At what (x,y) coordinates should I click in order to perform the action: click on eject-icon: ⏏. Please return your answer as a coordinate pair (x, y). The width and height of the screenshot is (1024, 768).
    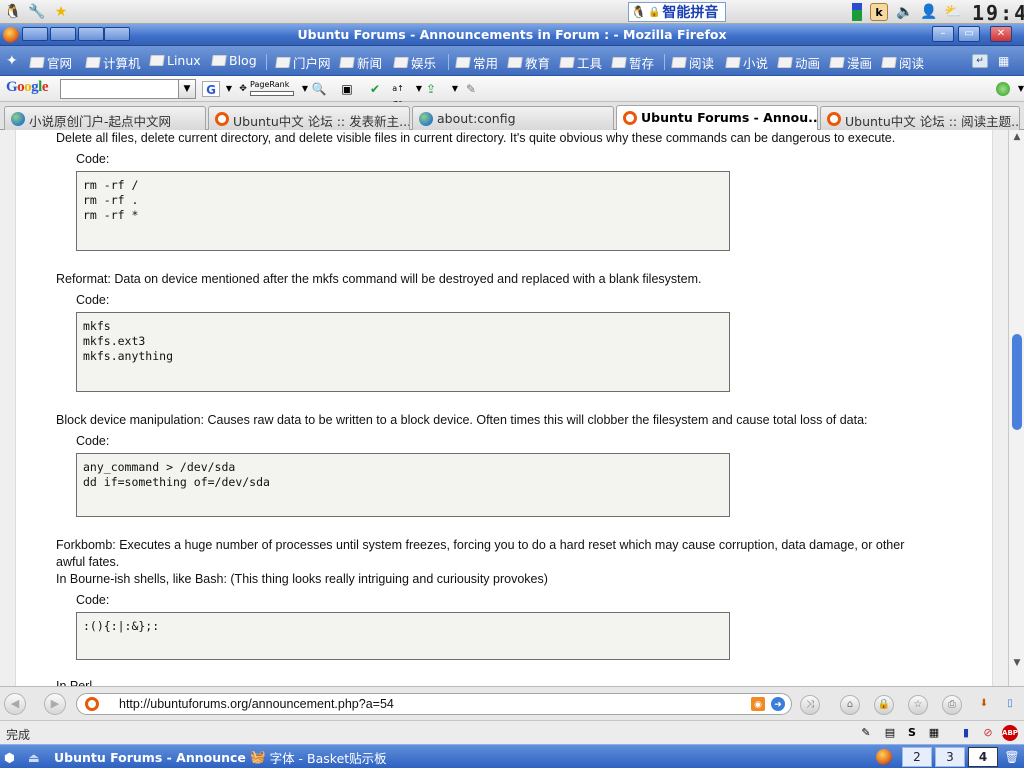
    Looking at the image, I should click on (35, 757).